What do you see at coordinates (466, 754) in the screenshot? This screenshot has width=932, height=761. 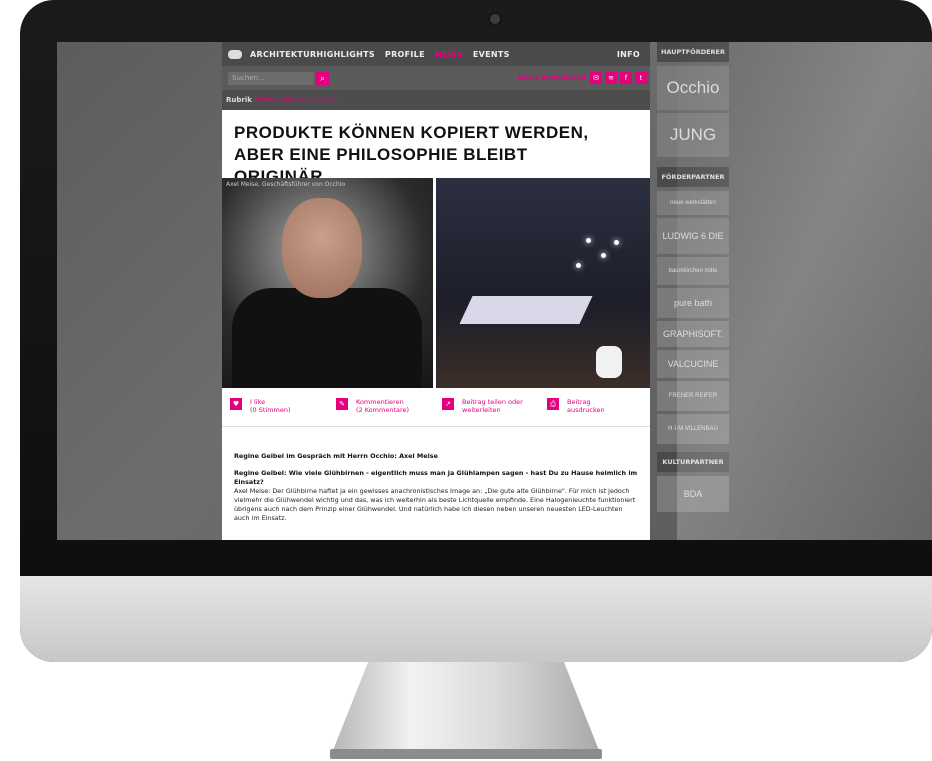 I see `monitor-stand-foot` at bounding box center [466, 754].